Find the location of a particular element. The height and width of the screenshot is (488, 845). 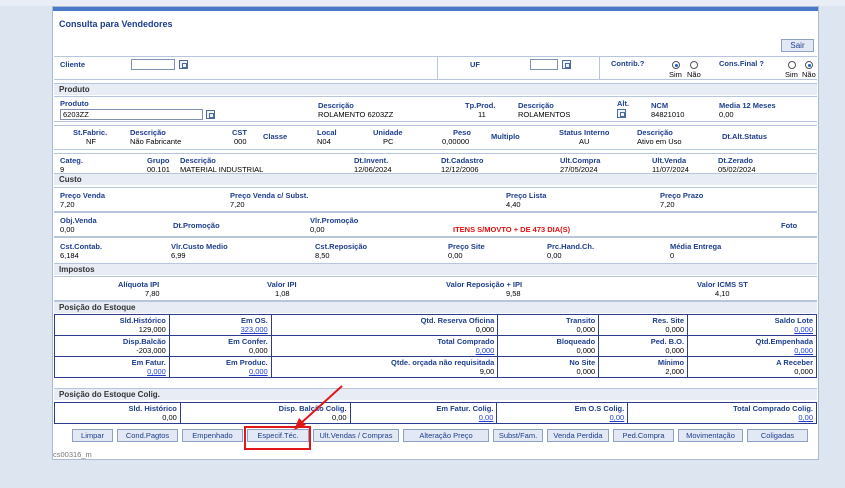

consfinal-sim-radio is located at coordinates (792, 65).